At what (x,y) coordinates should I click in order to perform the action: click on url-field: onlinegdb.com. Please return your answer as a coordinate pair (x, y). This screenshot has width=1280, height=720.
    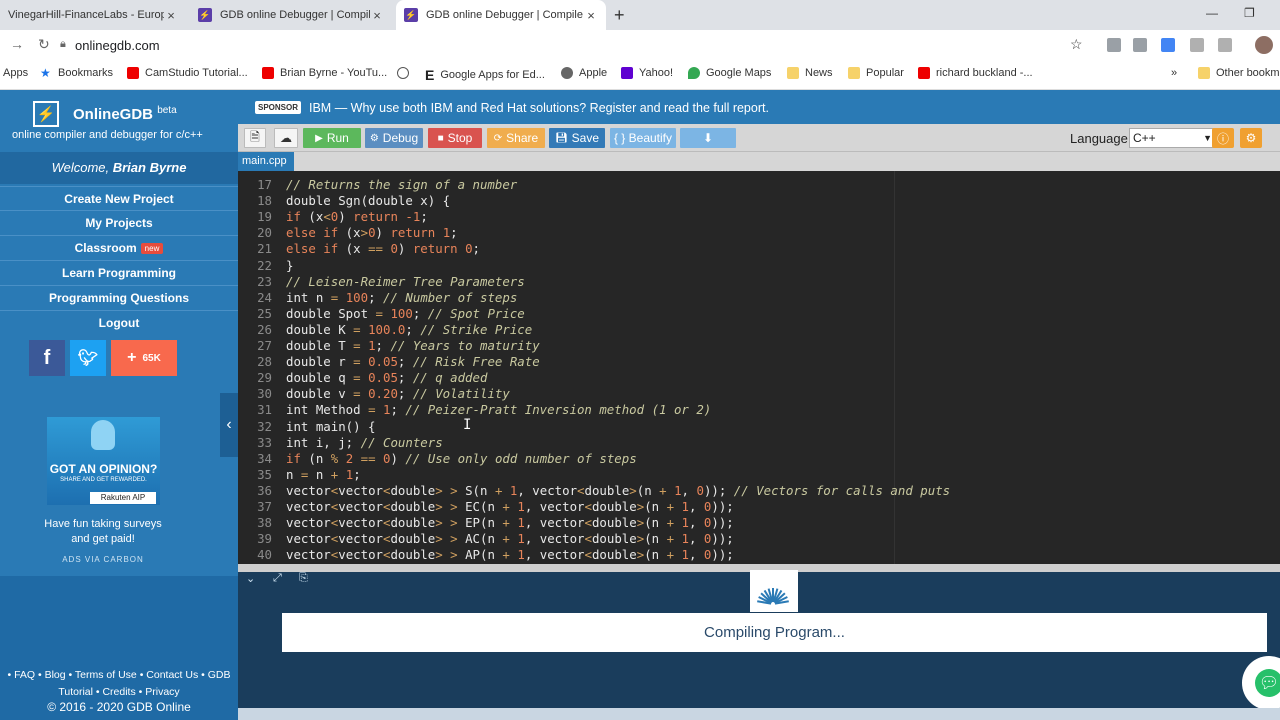
    Looking at the image, I should click on (117, 45).